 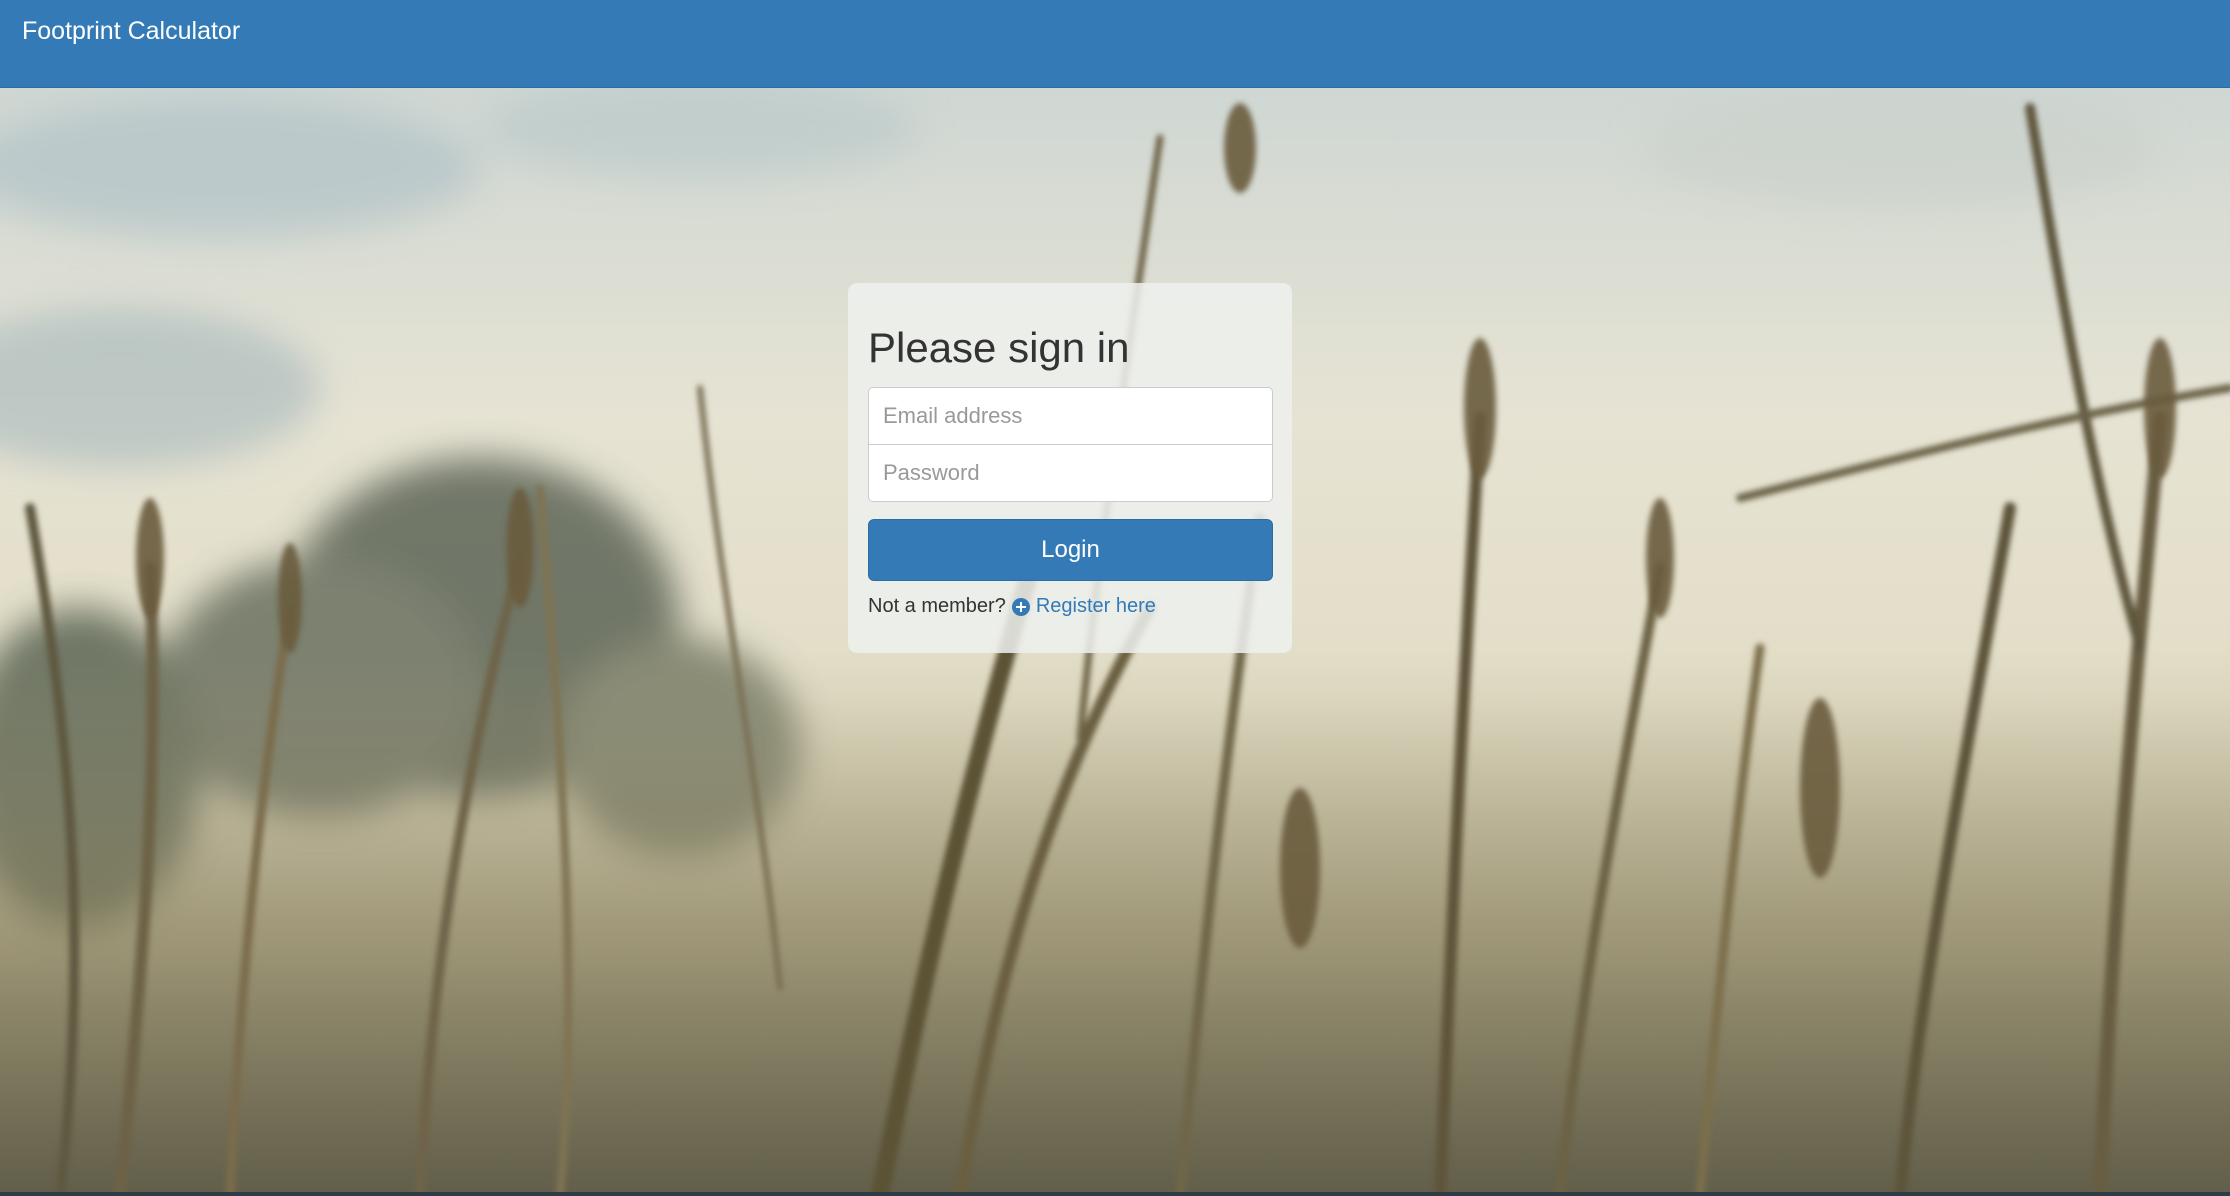 I want to click on login-heading: Please sign in, so click(x=999, y=347).